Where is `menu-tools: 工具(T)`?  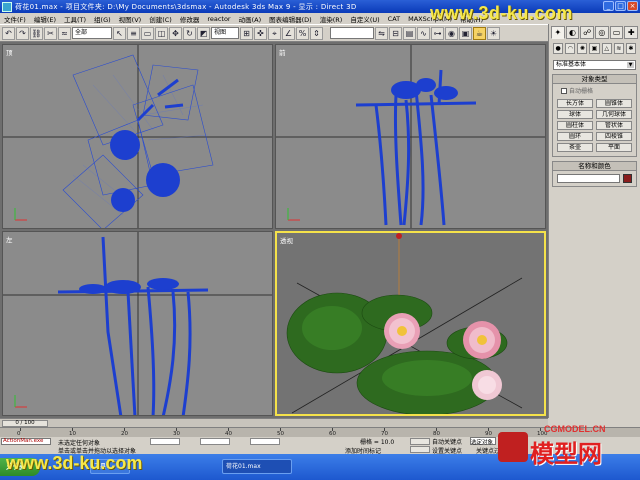
menu-tools: 工具(T) is located at coordinates (75, 19).